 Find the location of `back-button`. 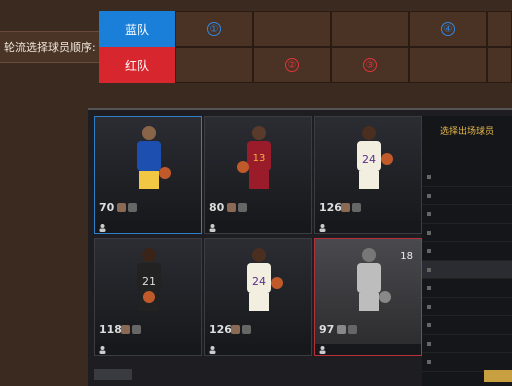

back-button is located at coordinates (113, 374).